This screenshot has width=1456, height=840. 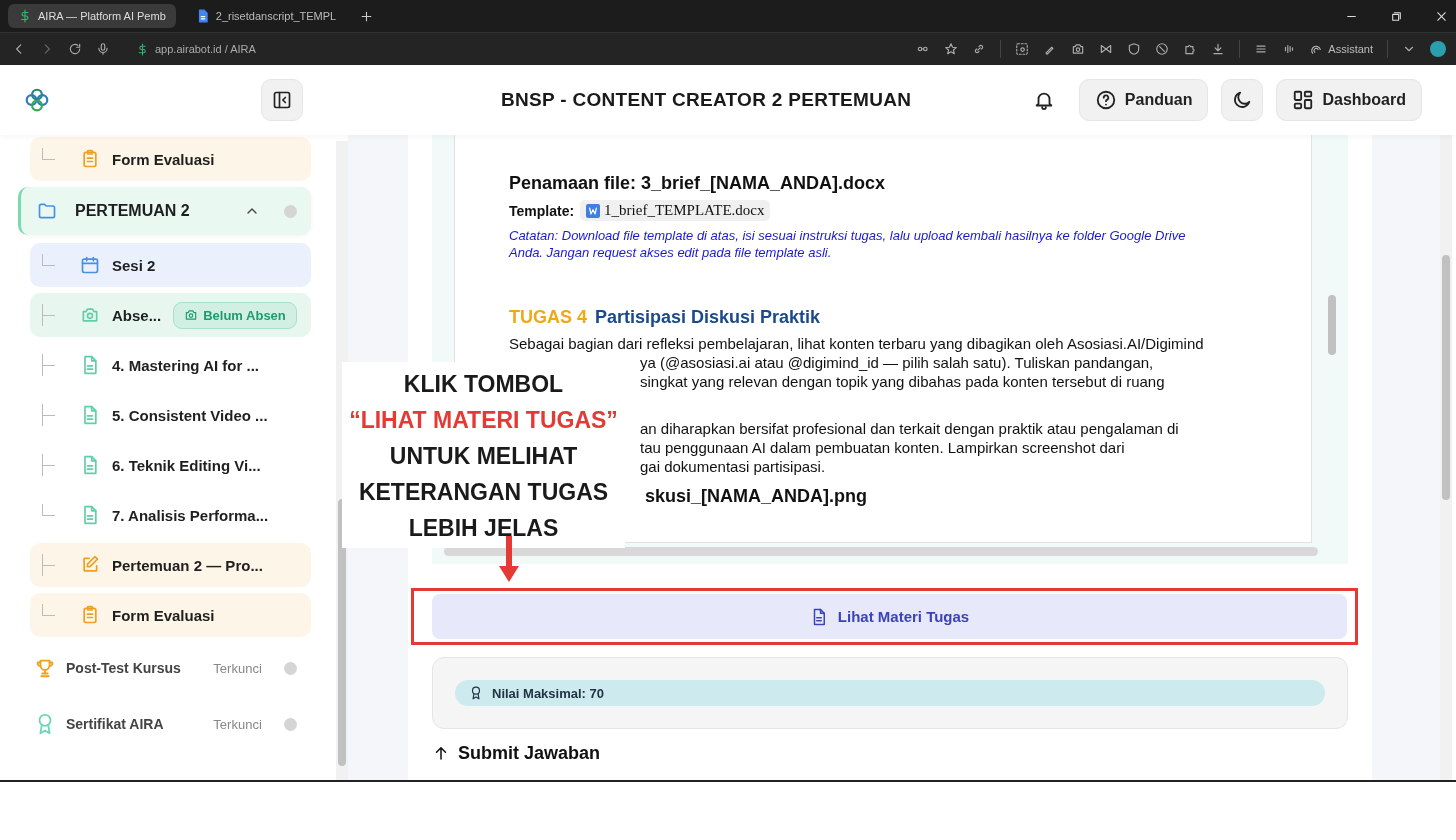 I want to click on paragraph-line: Sebagai bagian dari refleksi pembelajaran, lihat konten terbaru yang dibagikan oleh Asosiasi.AI/Digimind, so click(x=856, y=343).